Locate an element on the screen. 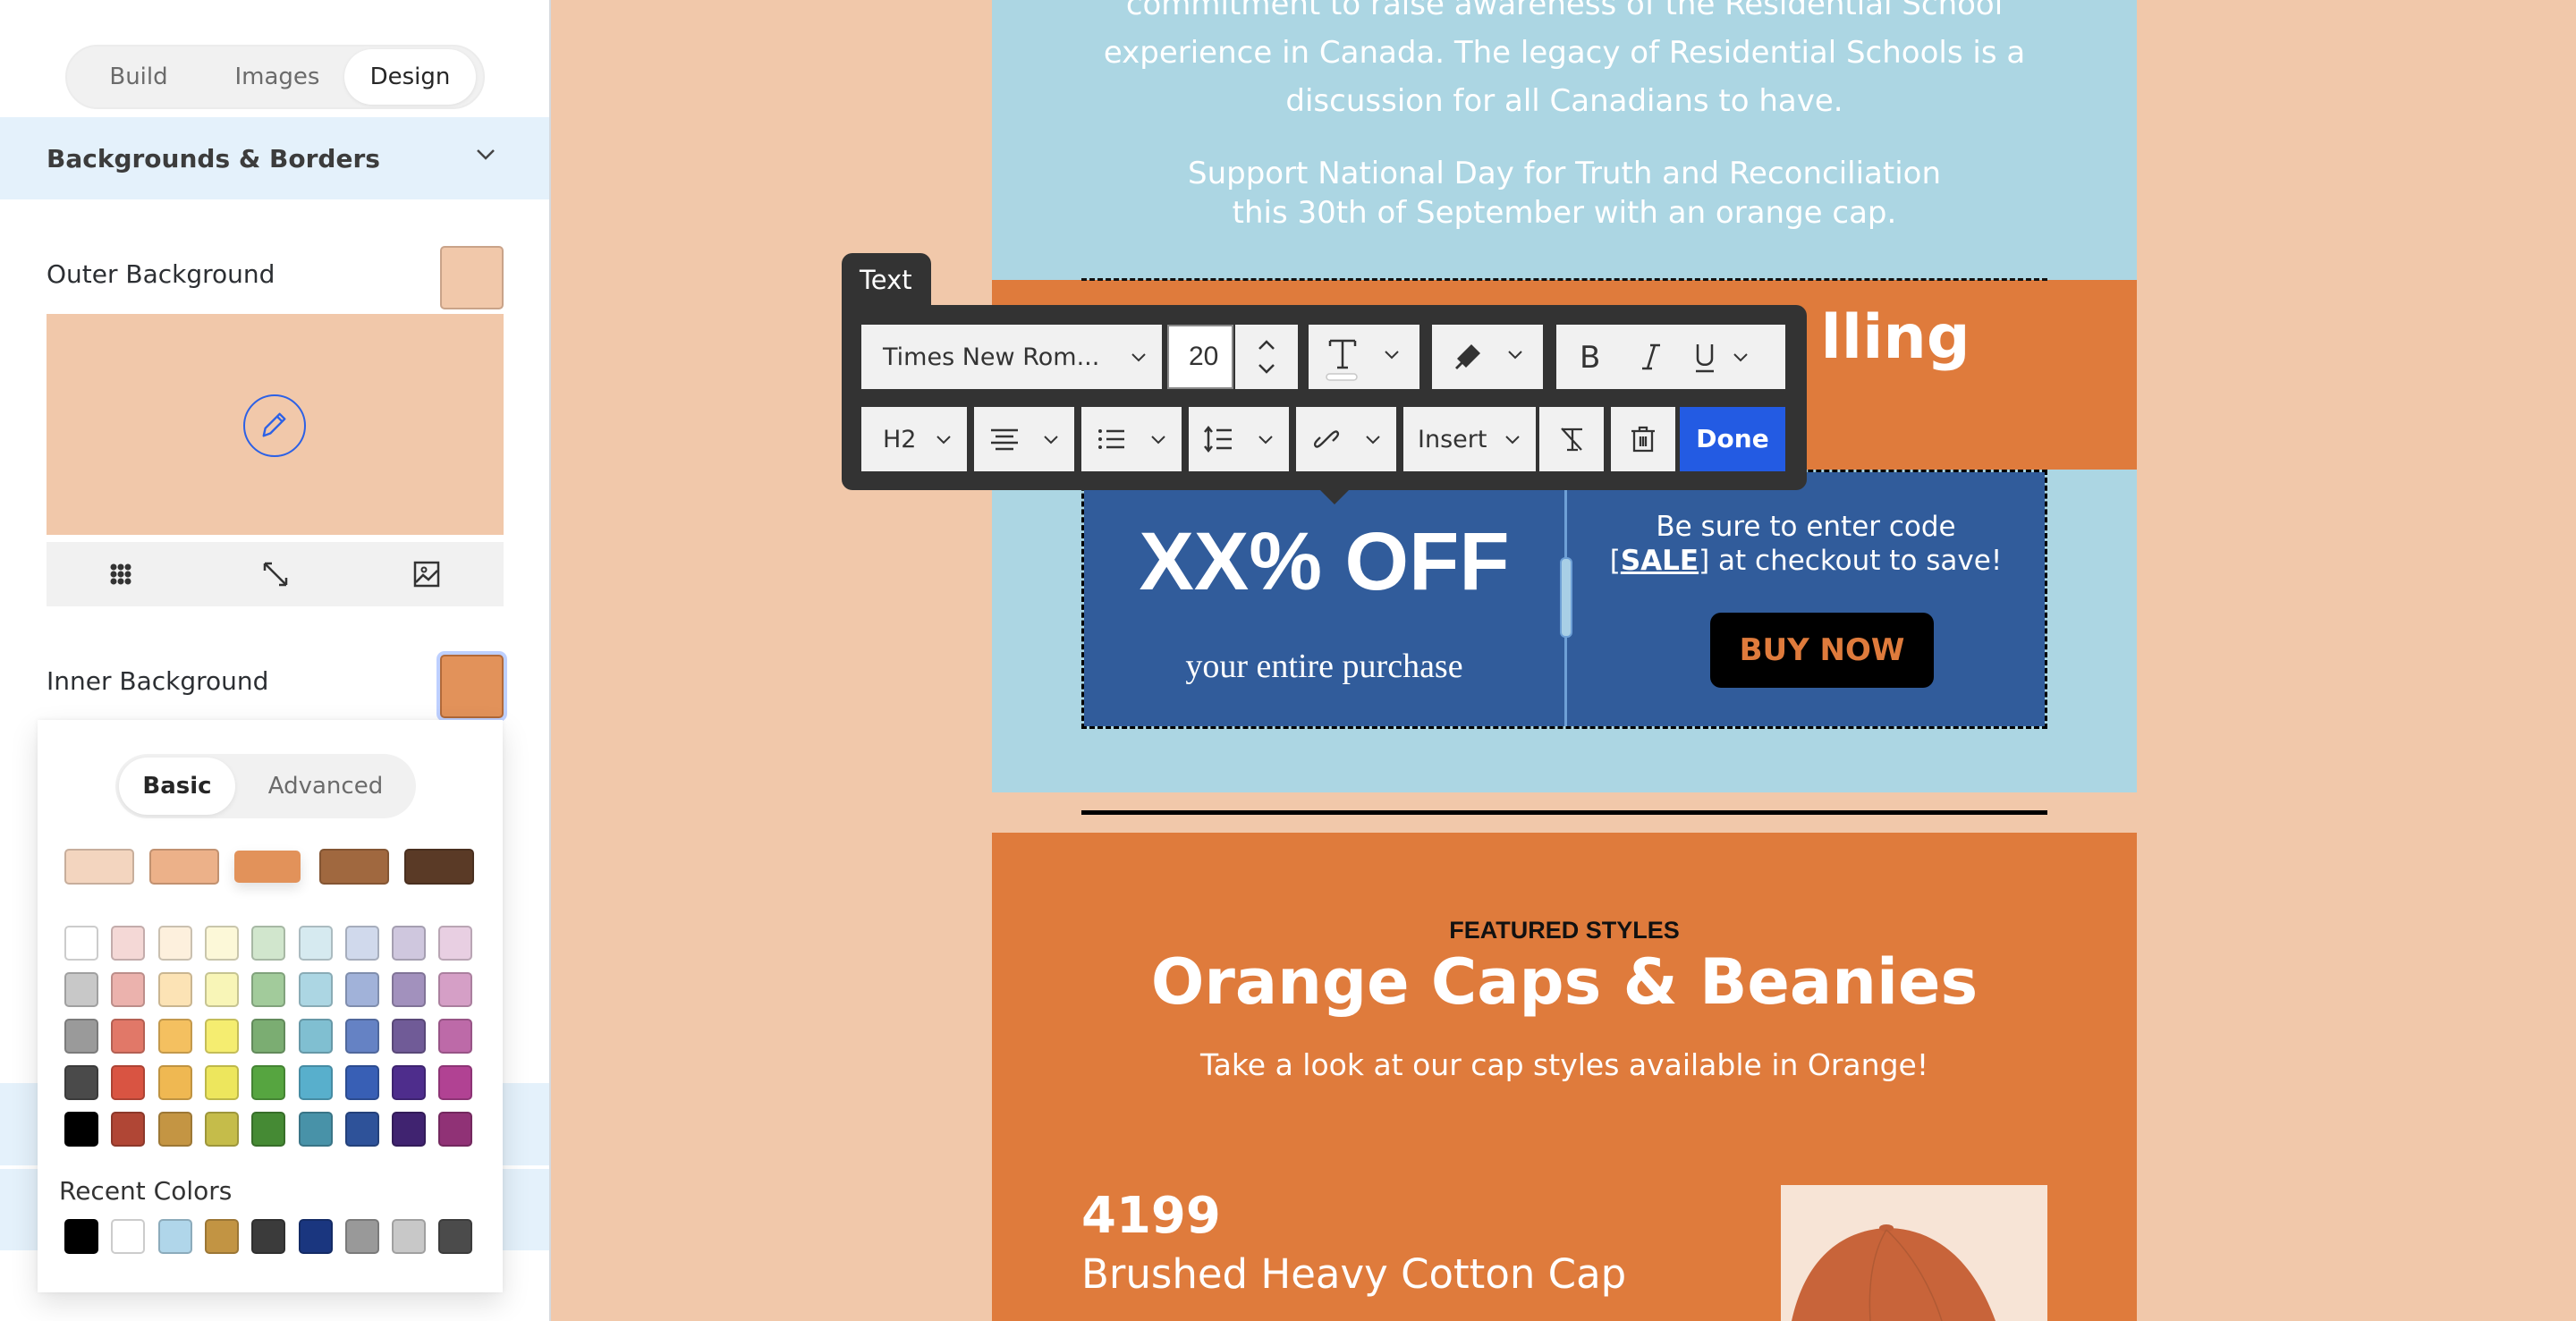 This screenshot has width=2576, height=1321. font-size-input is located at coordinates (1200, 357).